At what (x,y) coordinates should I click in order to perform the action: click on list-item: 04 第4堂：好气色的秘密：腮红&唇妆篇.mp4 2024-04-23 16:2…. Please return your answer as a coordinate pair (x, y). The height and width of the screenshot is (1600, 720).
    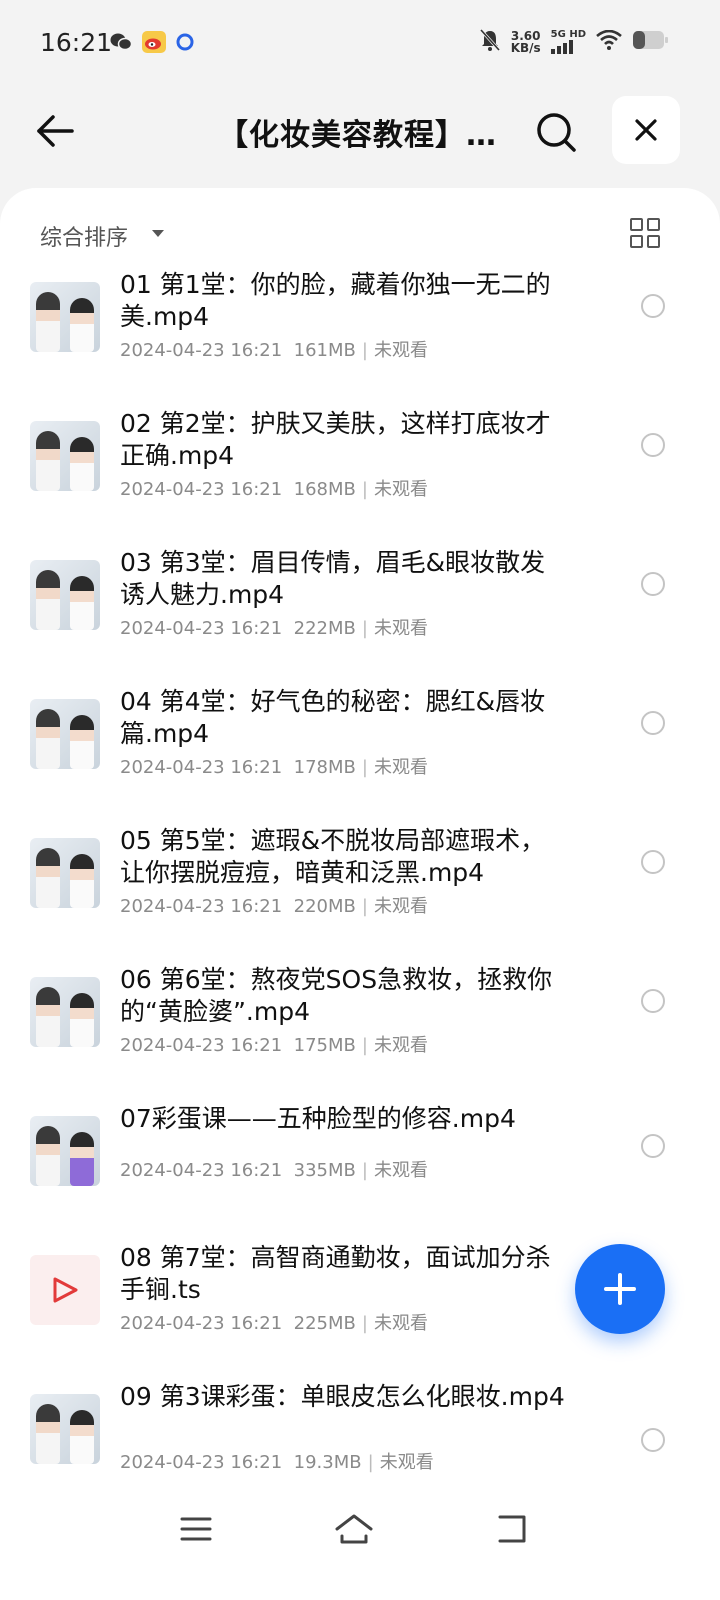
    Looking at the image, I should click on (360, 752).